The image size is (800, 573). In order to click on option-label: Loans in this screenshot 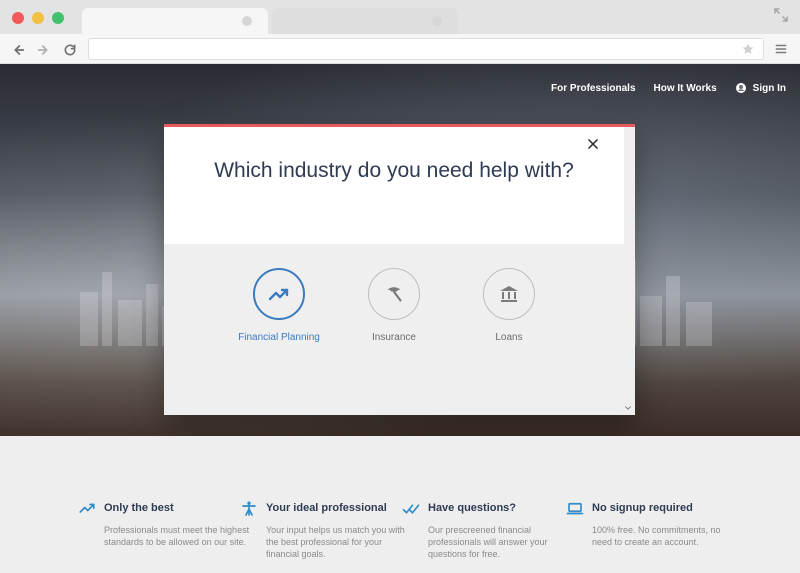, I will do `click(509, 337)`.